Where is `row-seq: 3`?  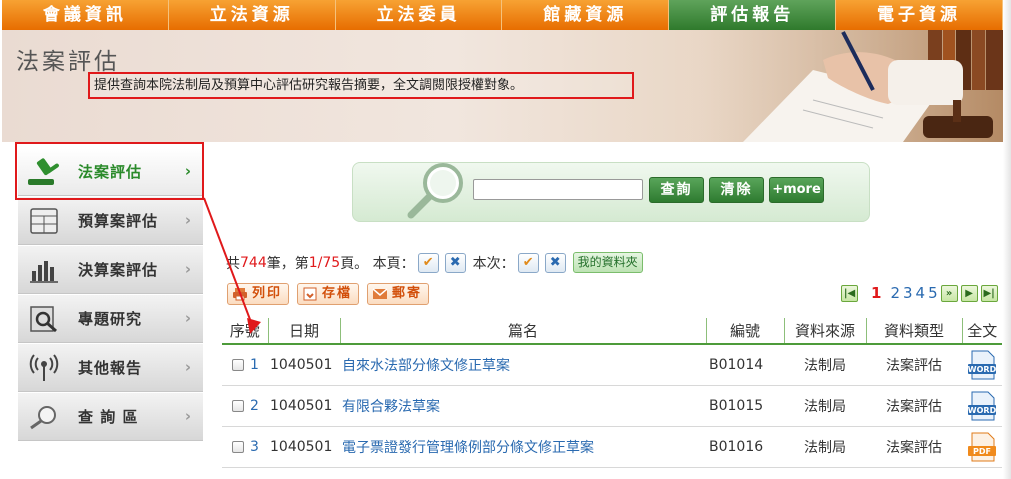 row-seq: 3 is located at coordinates (254, 447).